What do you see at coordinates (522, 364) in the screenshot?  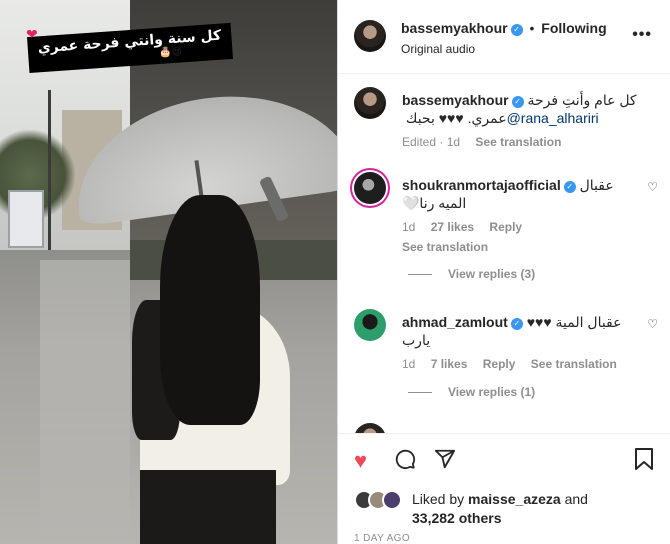 I see `comment-meta: 1d 7 likes Reply See translation` at bounding box center [522, 364].